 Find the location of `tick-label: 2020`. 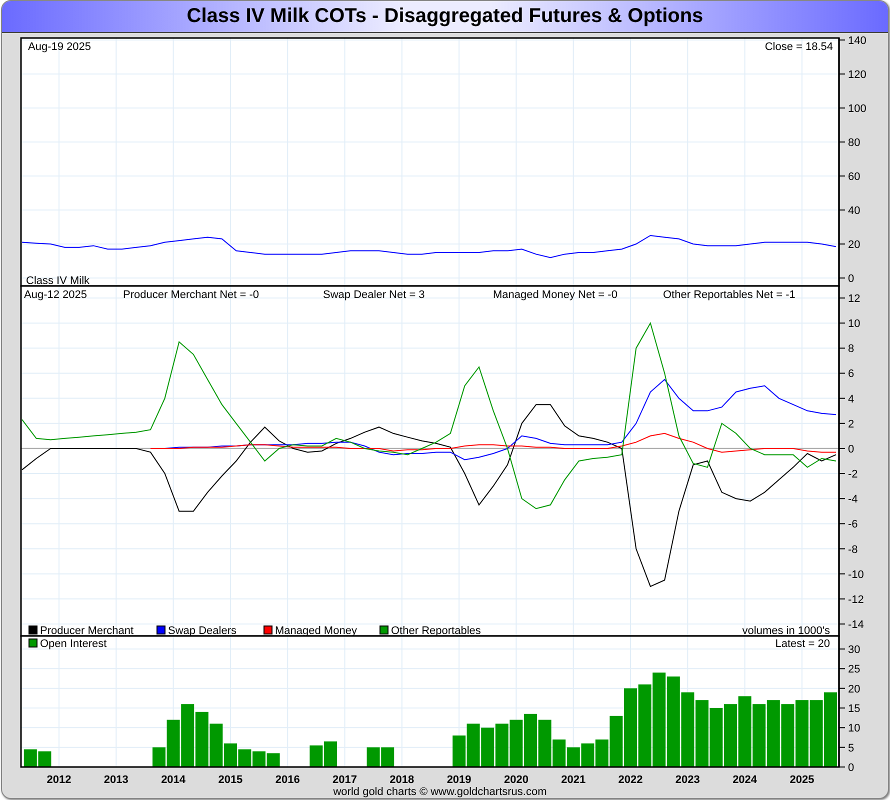

tick-label: 2020 is located at coordinates (516, 780).